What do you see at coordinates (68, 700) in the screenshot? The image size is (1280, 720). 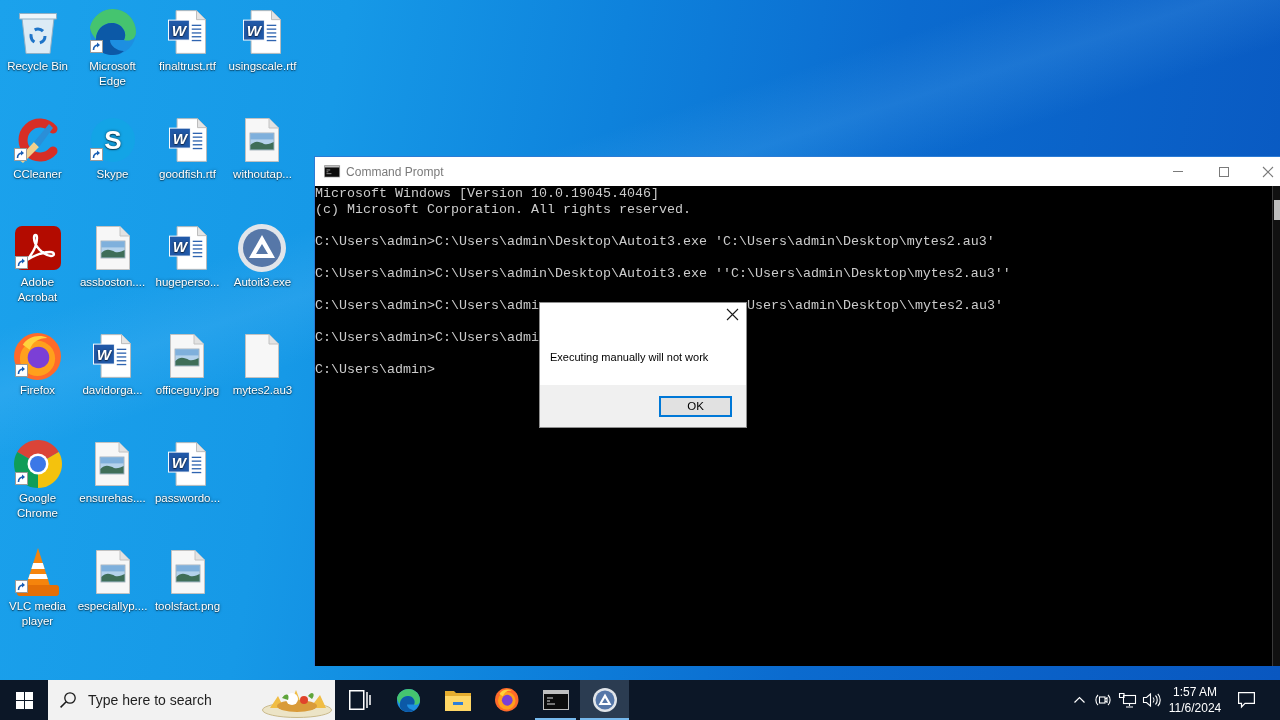 I see `search-icon` at bounding box center [68, 700].